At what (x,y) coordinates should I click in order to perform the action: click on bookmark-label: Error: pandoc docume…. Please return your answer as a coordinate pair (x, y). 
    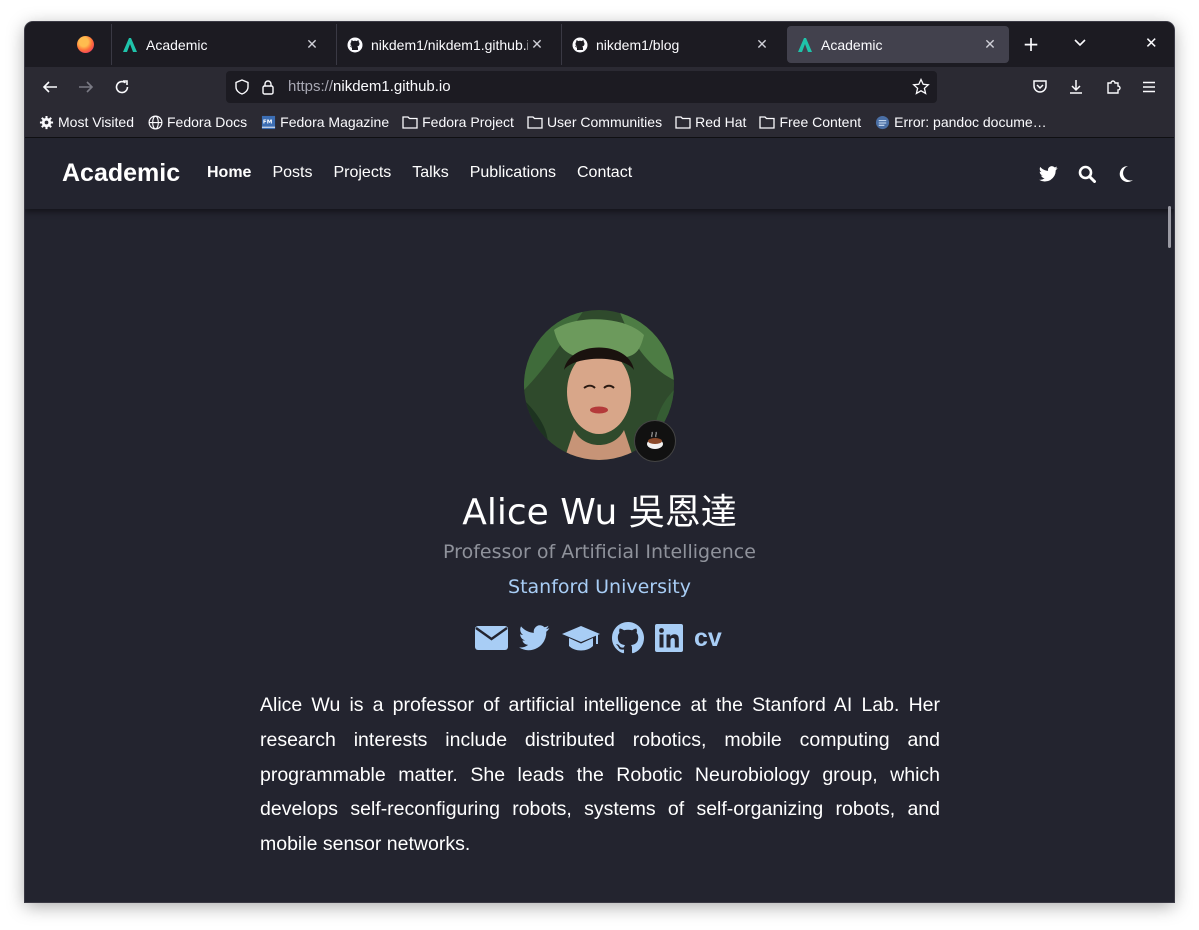
    Looking at the image, I should click on (970, 122).